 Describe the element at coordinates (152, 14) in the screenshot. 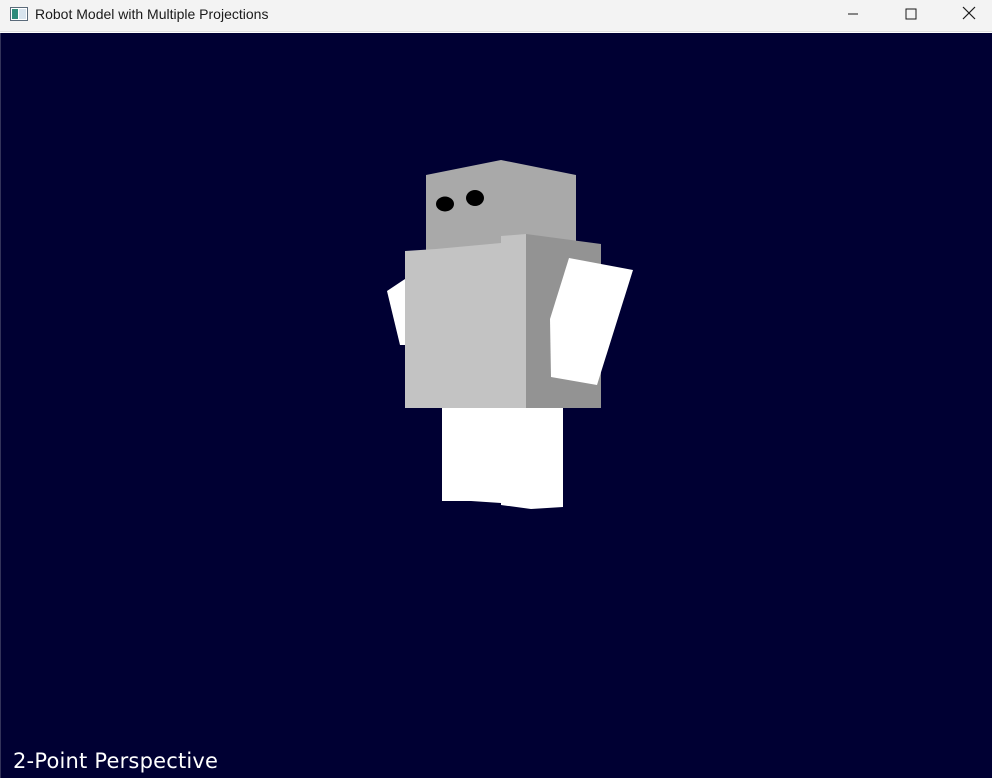

I see `window-title: Robot Model with Multiple Projections` at that location.